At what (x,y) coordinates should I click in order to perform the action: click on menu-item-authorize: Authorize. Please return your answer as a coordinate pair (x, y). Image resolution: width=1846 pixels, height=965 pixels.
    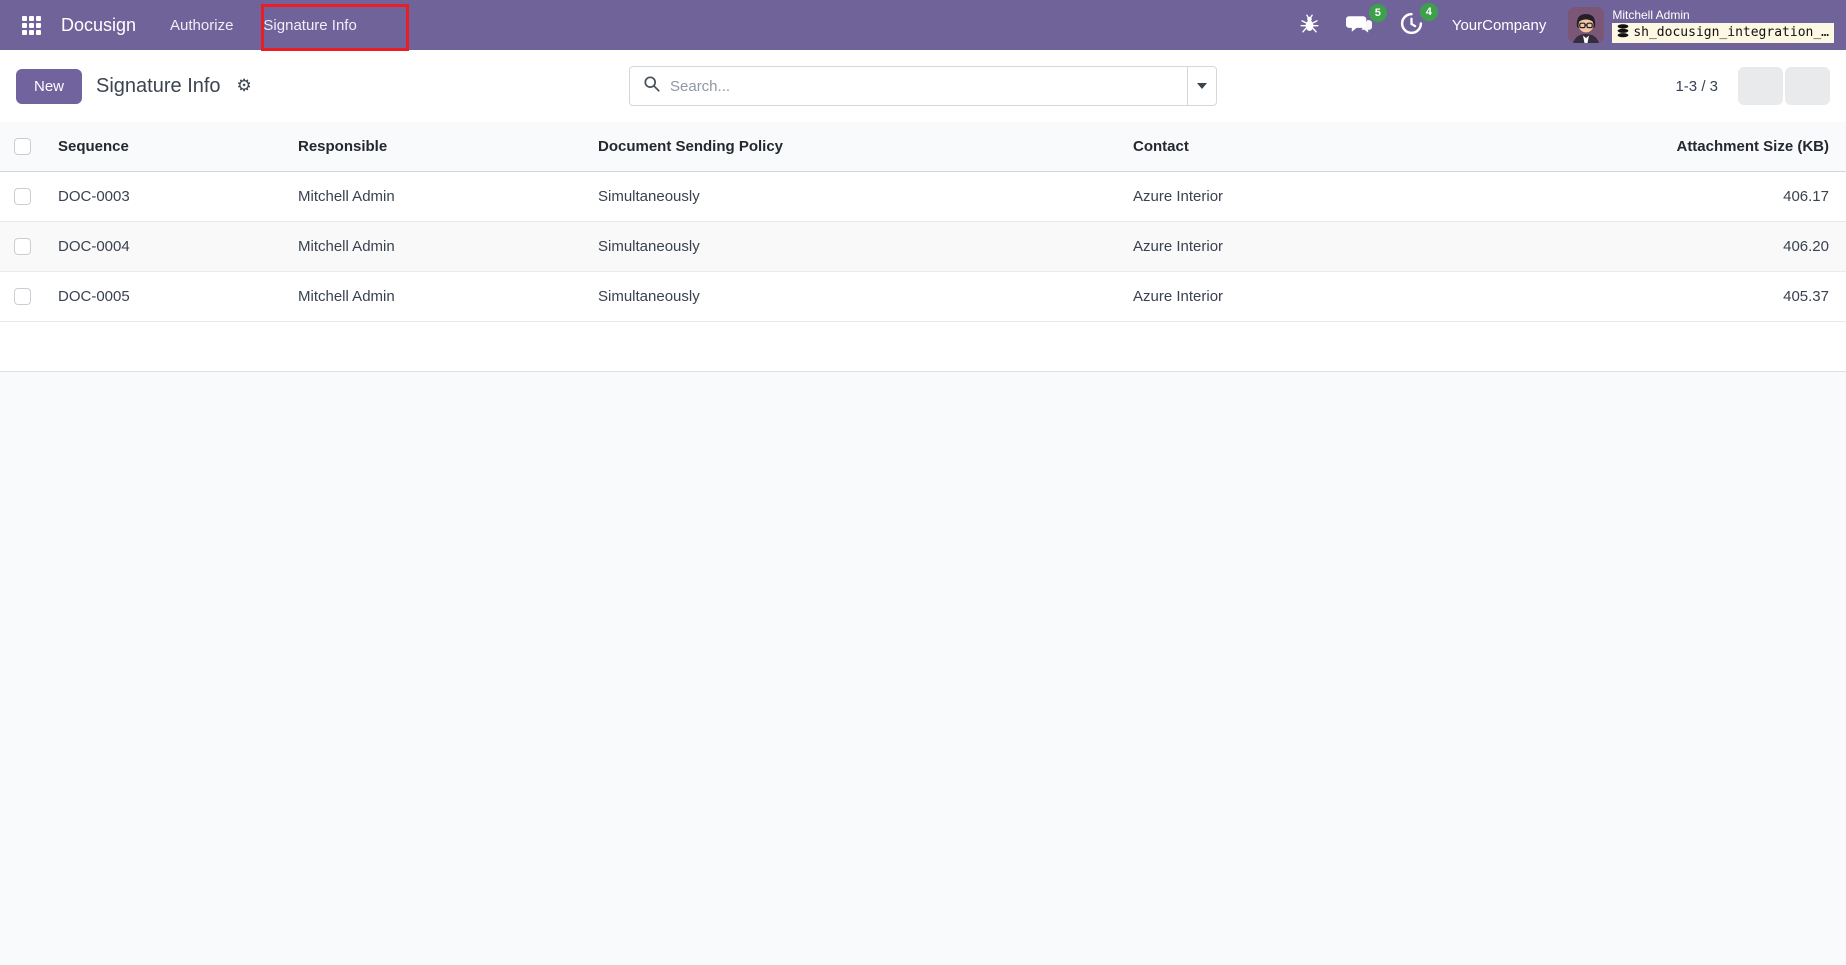
    Looking at the image, I should click on (201, 25).